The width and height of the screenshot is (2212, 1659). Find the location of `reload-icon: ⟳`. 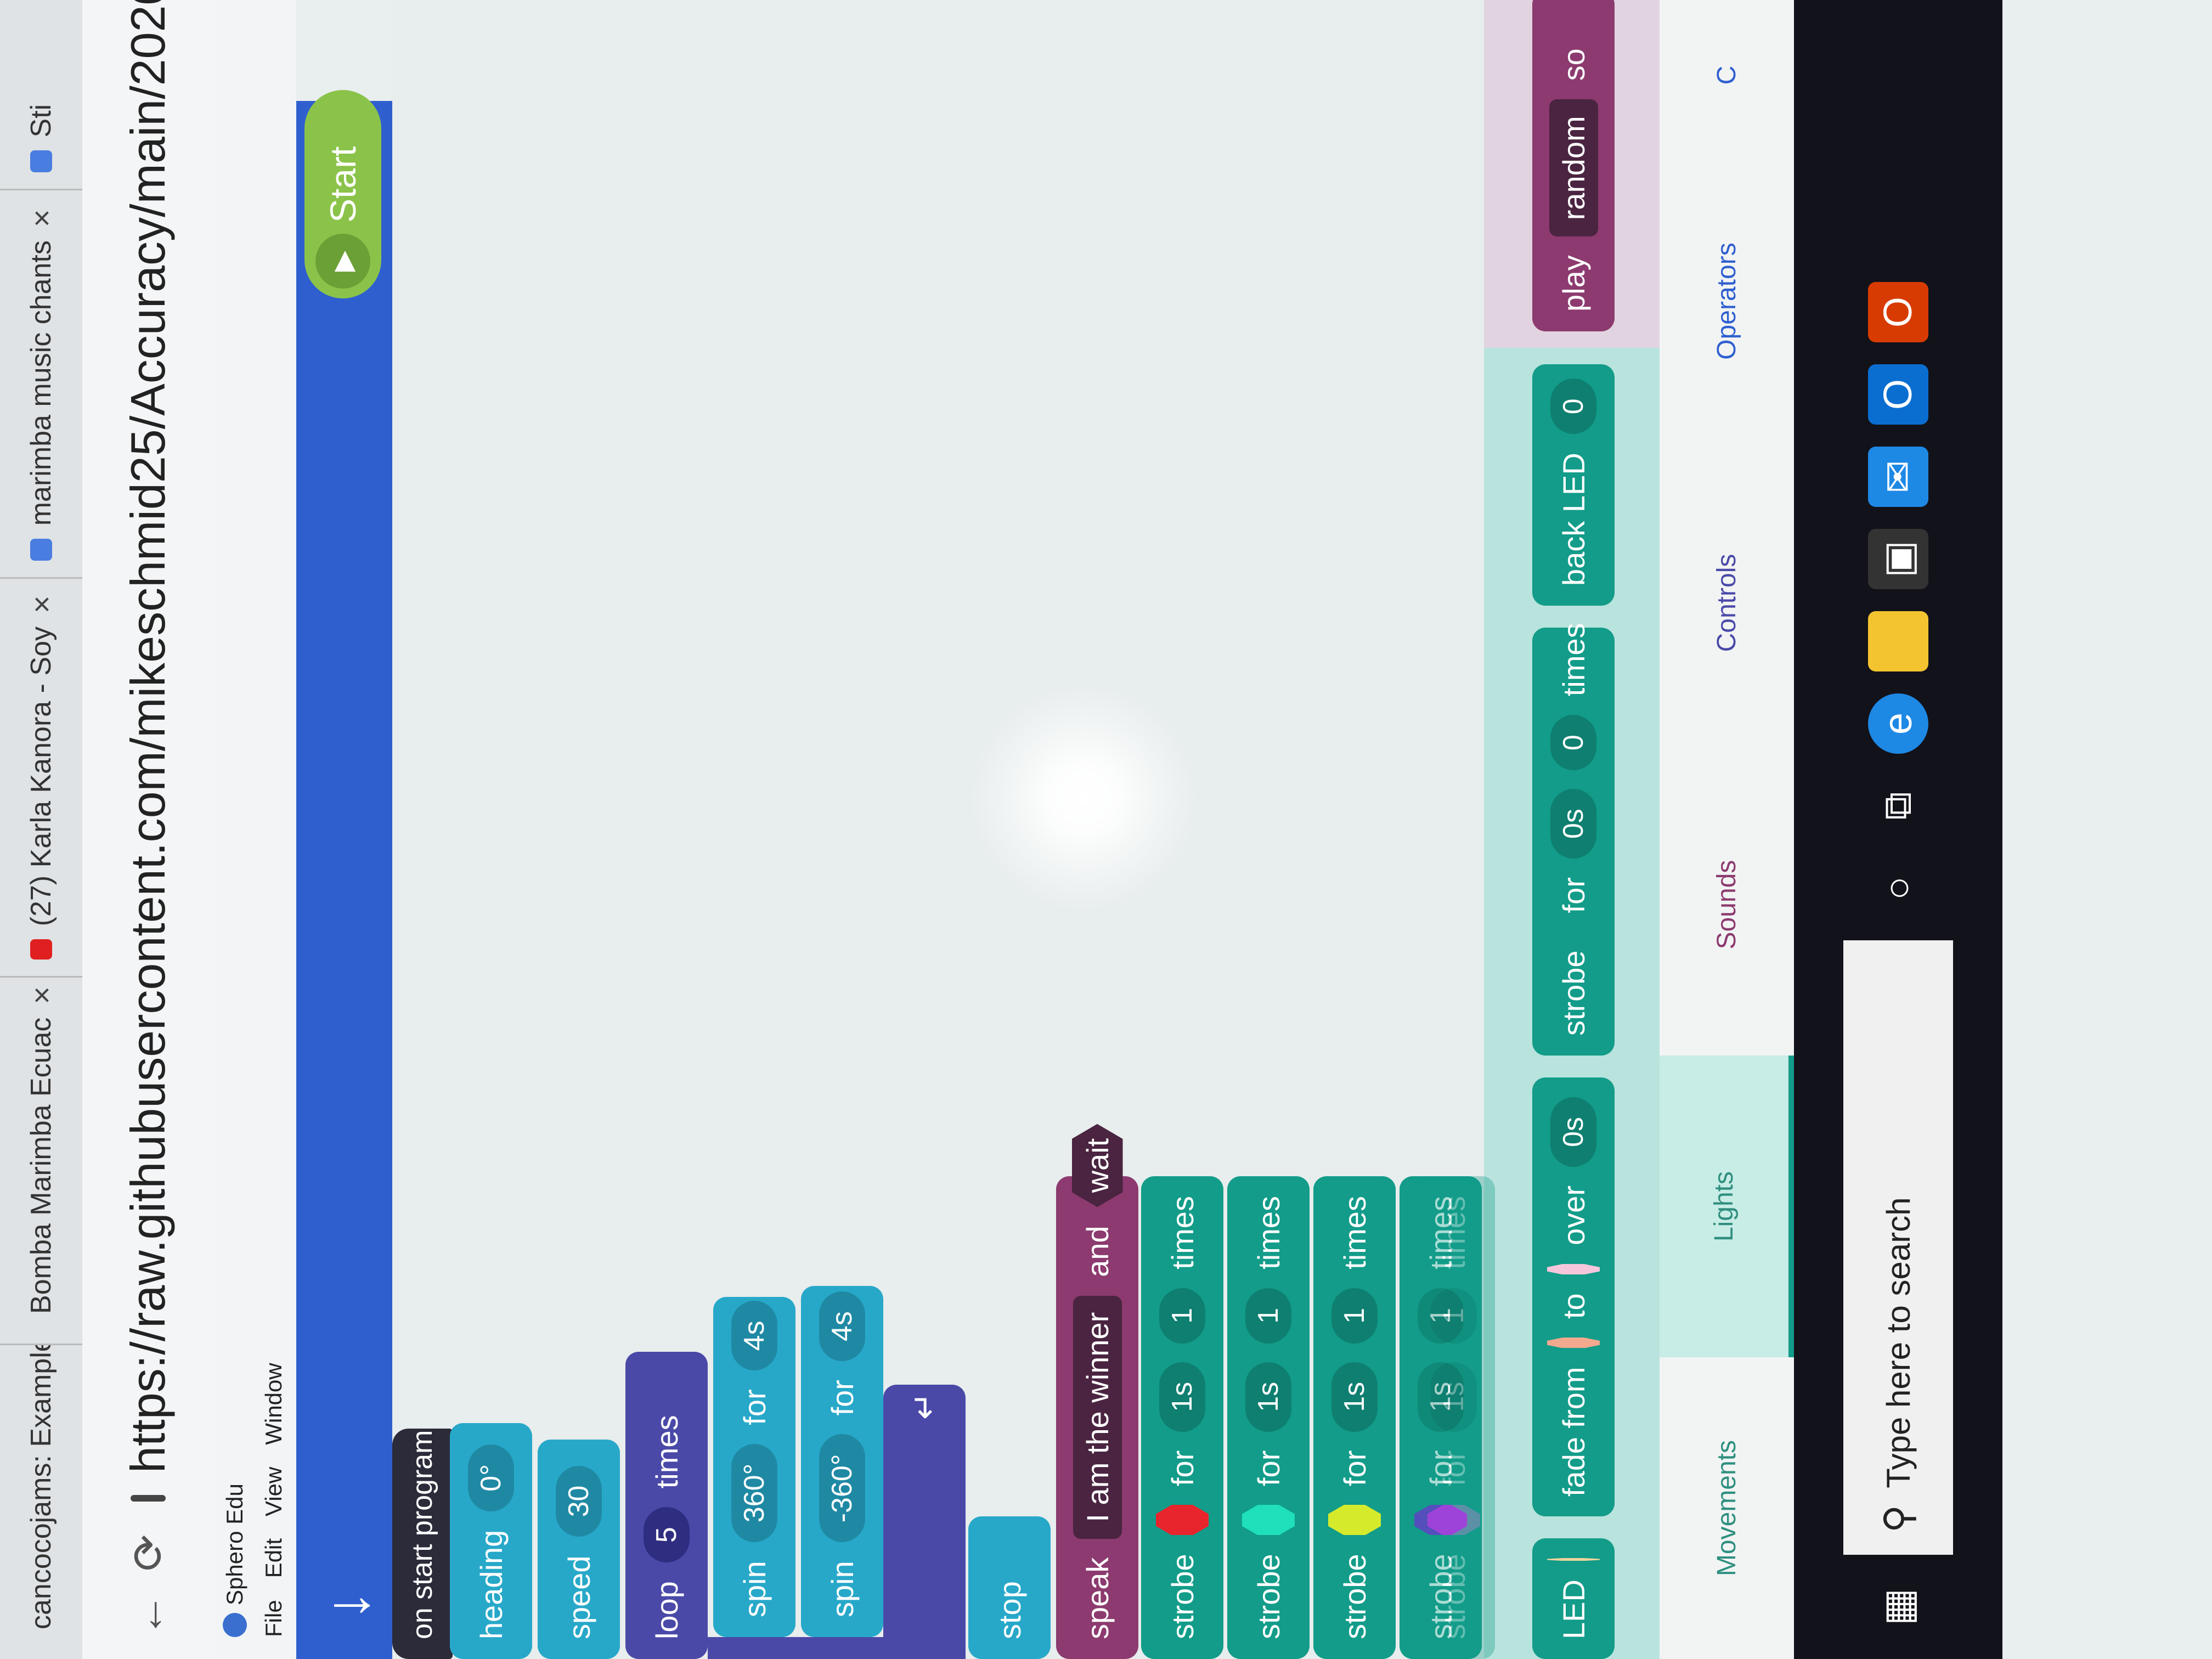

reload-icon: ⟳ is located at coordinates (149, 1552).